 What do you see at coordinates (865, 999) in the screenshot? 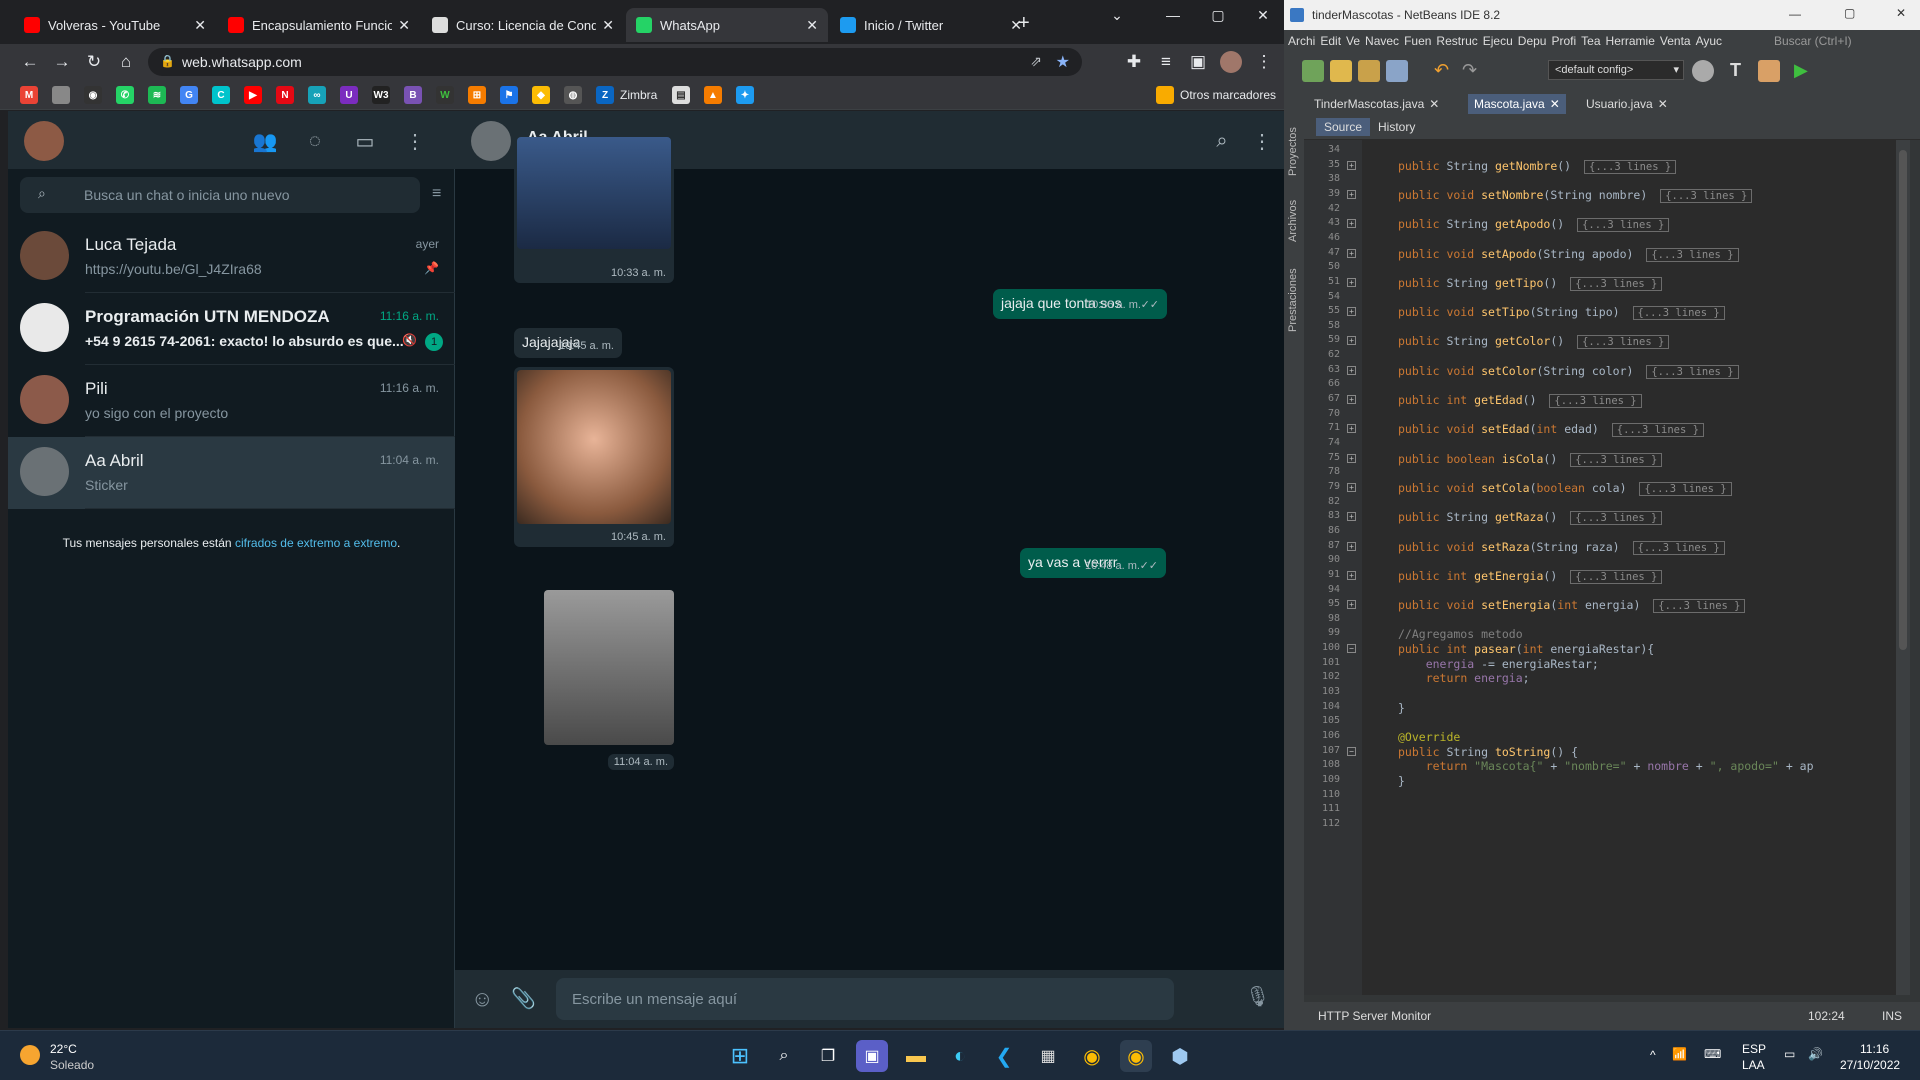
I see `message-input: Escribe un mensaje aquí` at bounding box center [865, 999].